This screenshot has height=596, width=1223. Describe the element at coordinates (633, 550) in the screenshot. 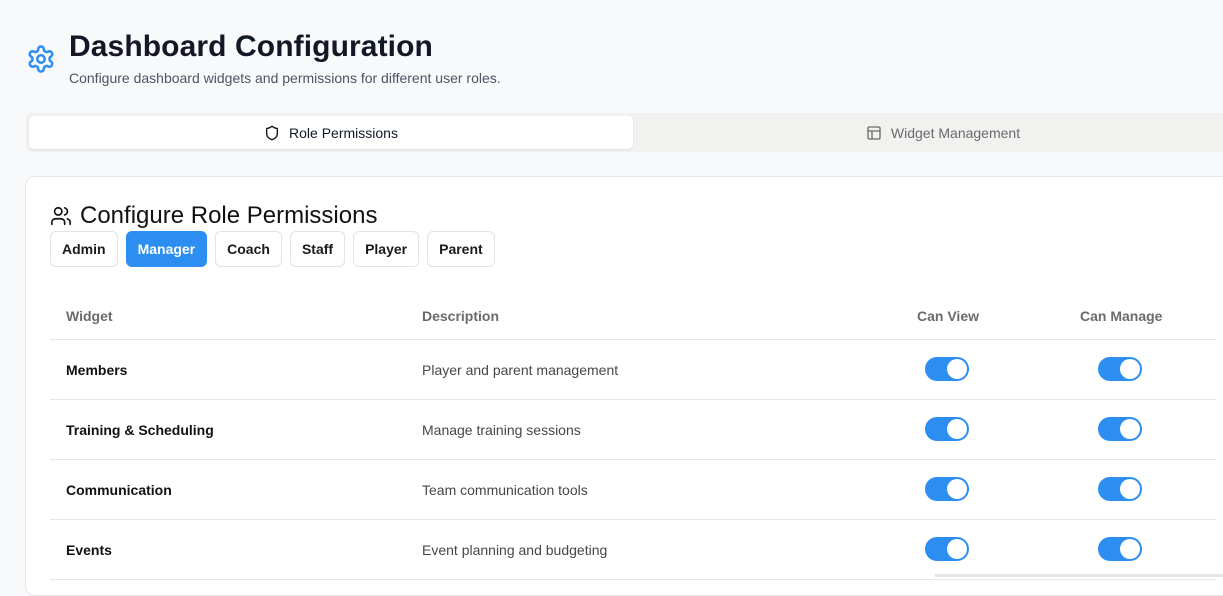

I see `table-row: Events Event planning and budgeting` at that location.